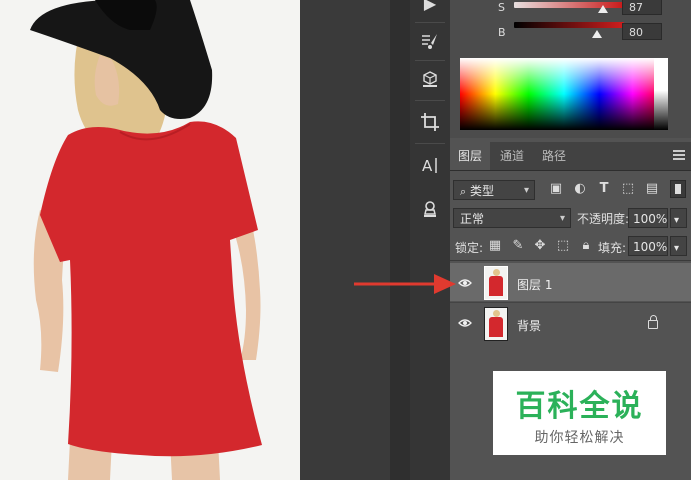 This screenshot has height=480, width=691. Describe the element at coordinates (502, 32) in the screenshot. I see `channel-b-label: B` at that location.